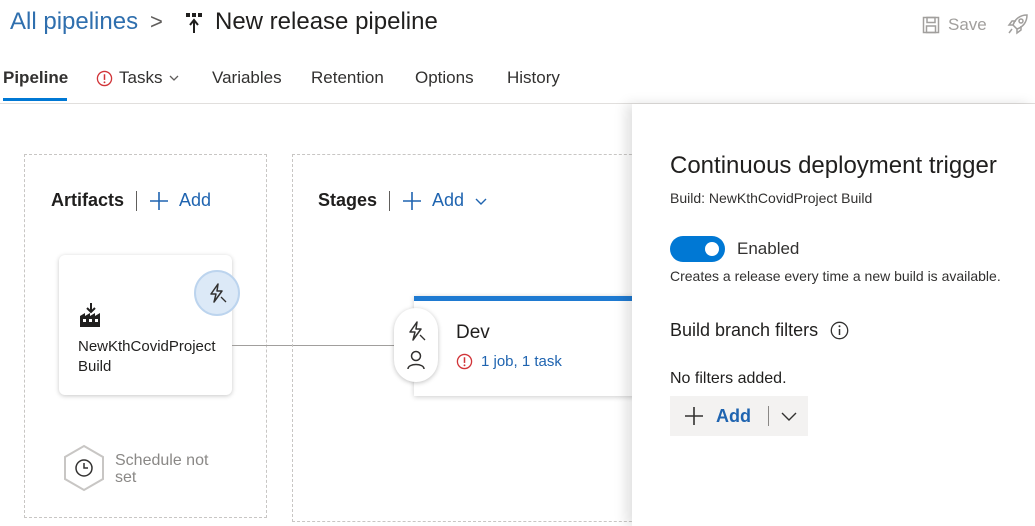  What do you see at coordinates (712, 249) in the screenshot?
I see `toggle-knob` at bounding box center [712, 249].